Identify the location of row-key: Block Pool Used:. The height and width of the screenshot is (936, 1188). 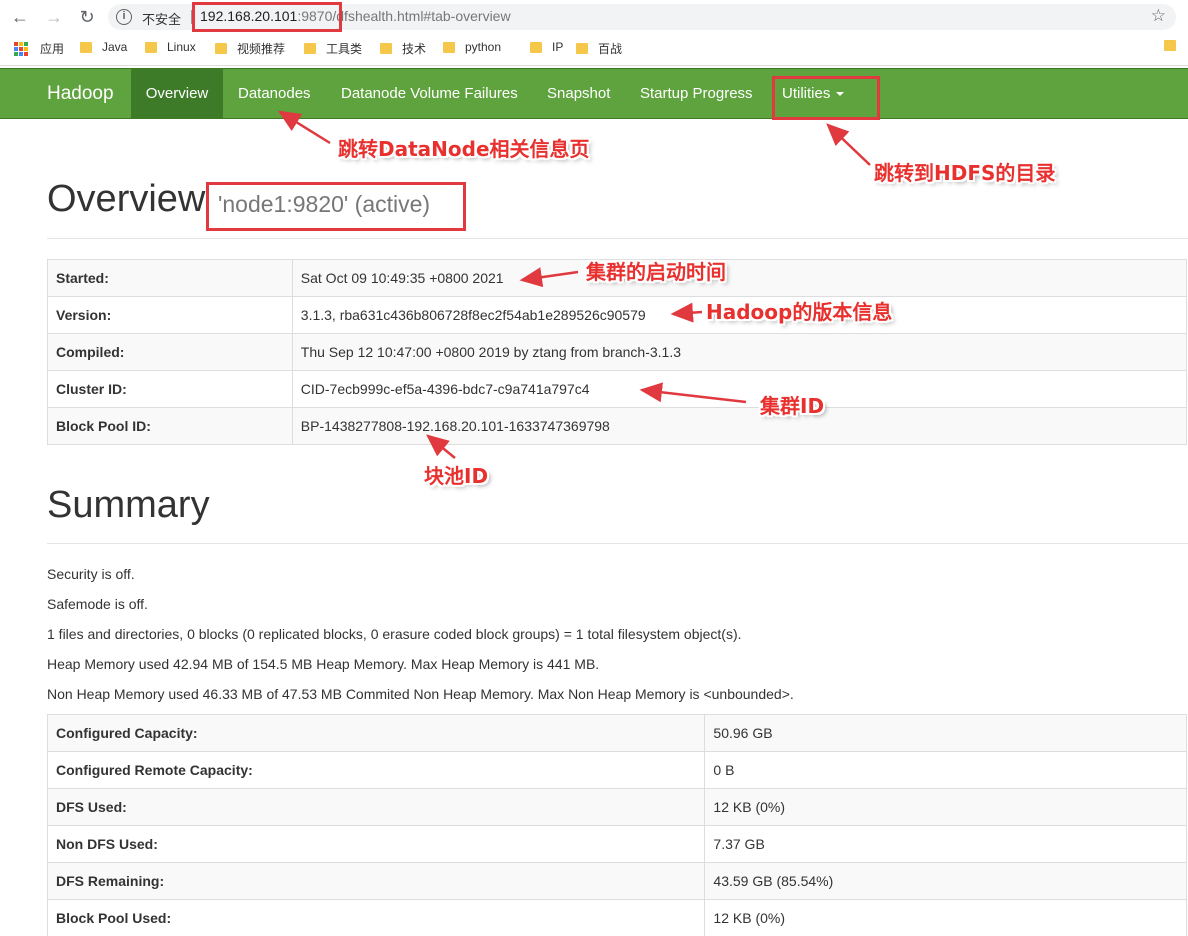
(376, 917).